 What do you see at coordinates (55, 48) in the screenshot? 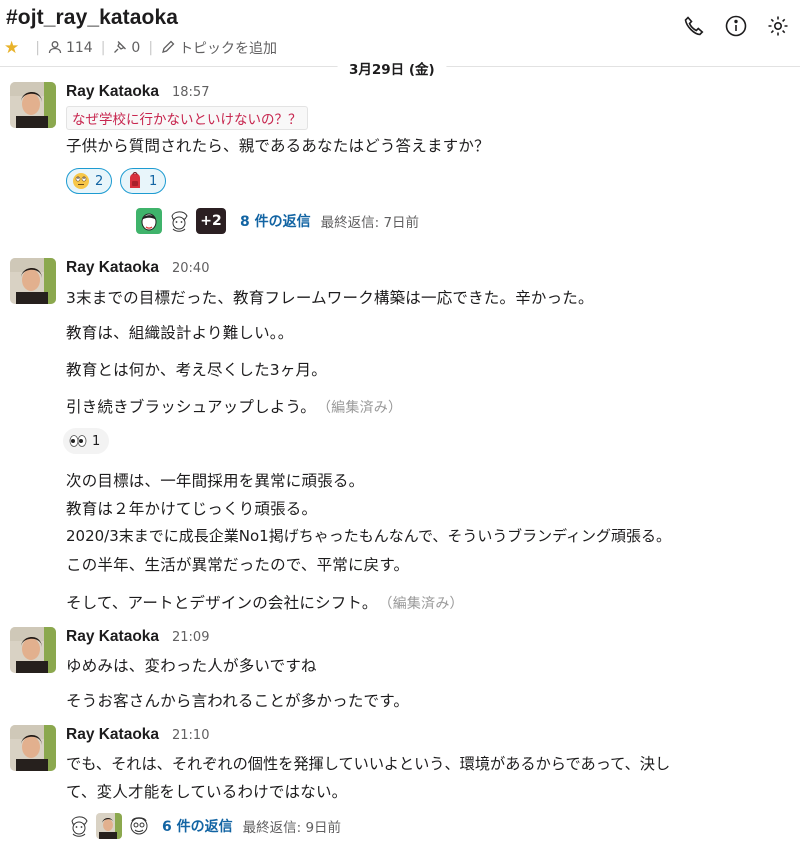
I see `members-icon` at bounding box center [55, 48].